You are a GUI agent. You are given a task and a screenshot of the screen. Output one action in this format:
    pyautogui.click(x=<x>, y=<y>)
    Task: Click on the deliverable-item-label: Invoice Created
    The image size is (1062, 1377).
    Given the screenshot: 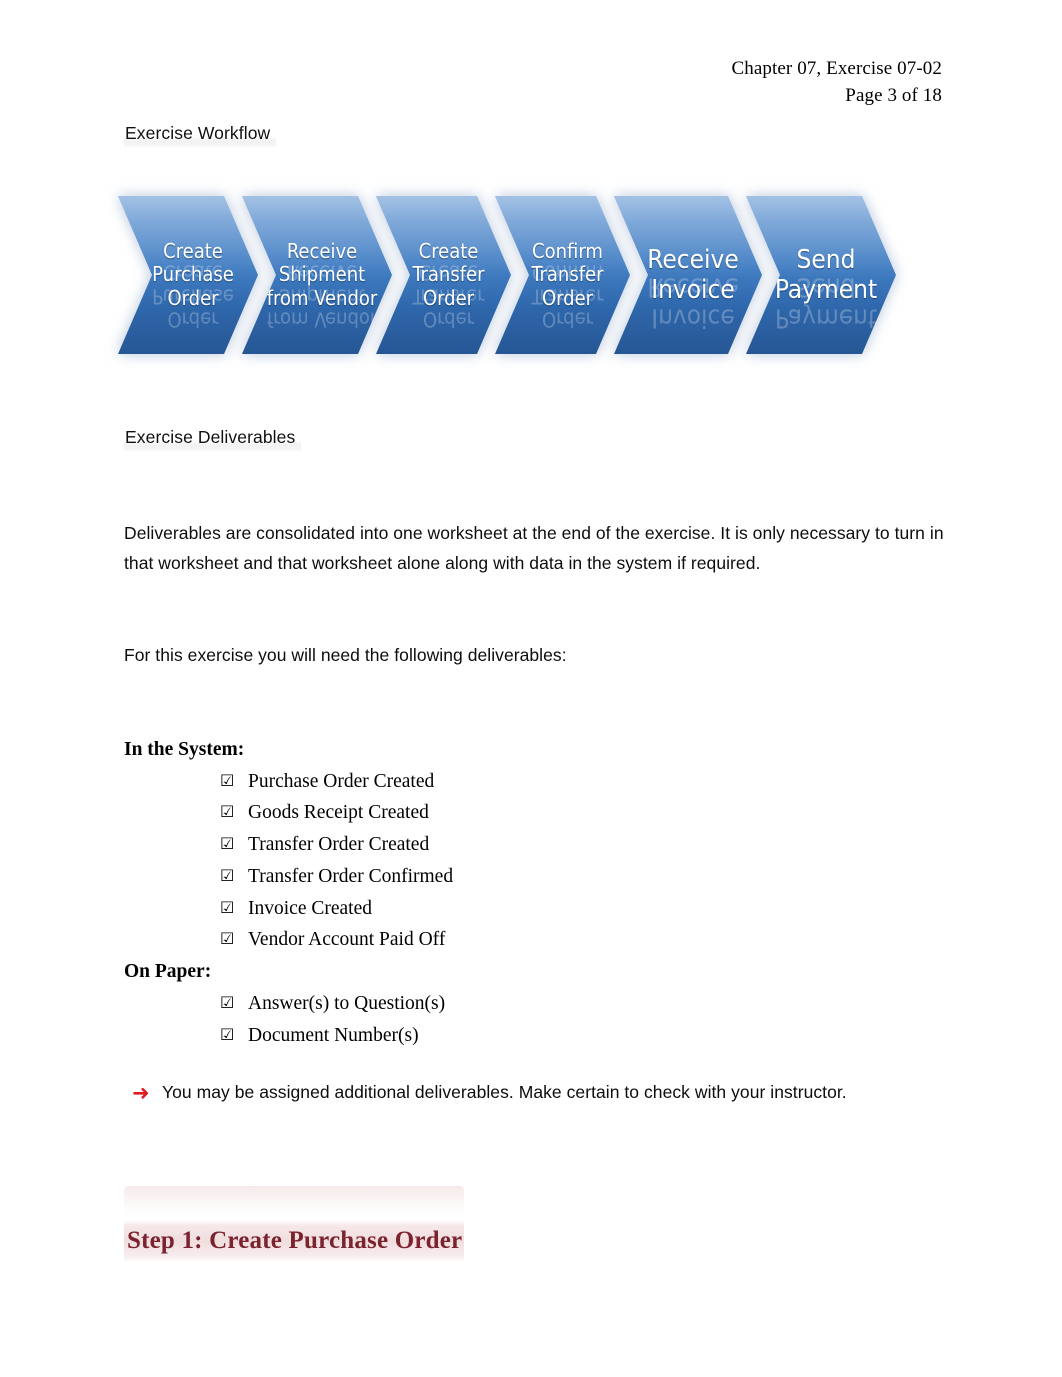 What is the action you would take?
    pyautogui.click(x=310, y=908)
    